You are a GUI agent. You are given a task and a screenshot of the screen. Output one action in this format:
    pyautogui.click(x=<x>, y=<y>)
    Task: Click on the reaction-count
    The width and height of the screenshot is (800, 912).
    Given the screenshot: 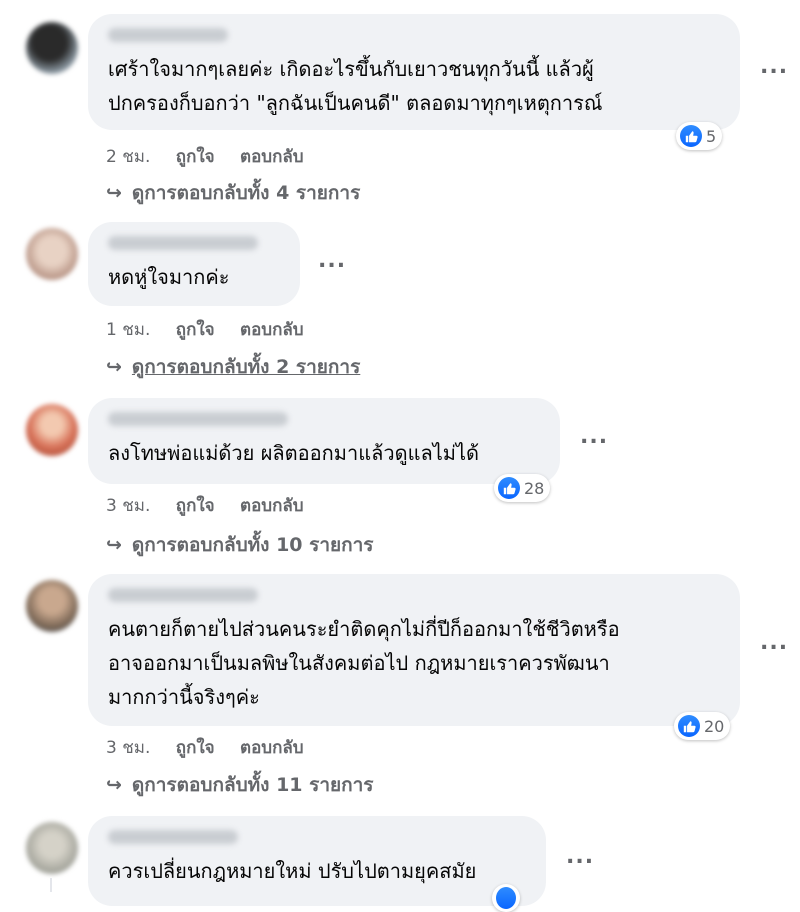 What is the action you would take?
    pyautogui.click(x=506, y=898)
    